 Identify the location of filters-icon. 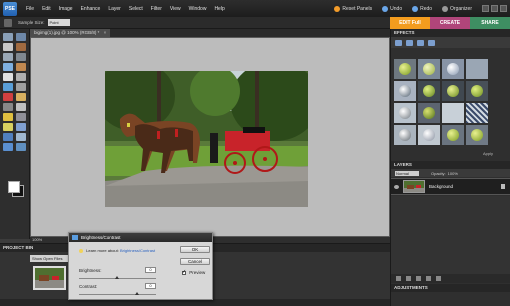
(398, 42).